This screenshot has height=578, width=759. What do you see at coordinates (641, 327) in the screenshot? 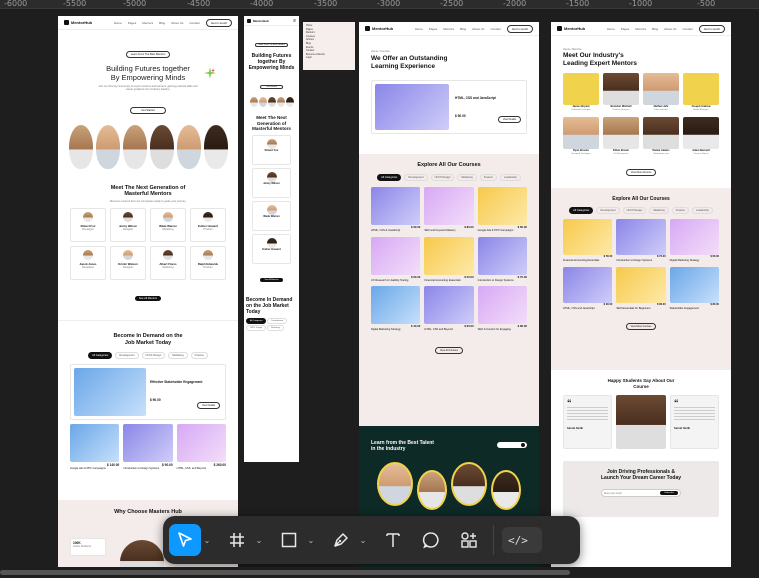
I see `view-more-courses-button: View More Courses` at bounding box center [641, 327].